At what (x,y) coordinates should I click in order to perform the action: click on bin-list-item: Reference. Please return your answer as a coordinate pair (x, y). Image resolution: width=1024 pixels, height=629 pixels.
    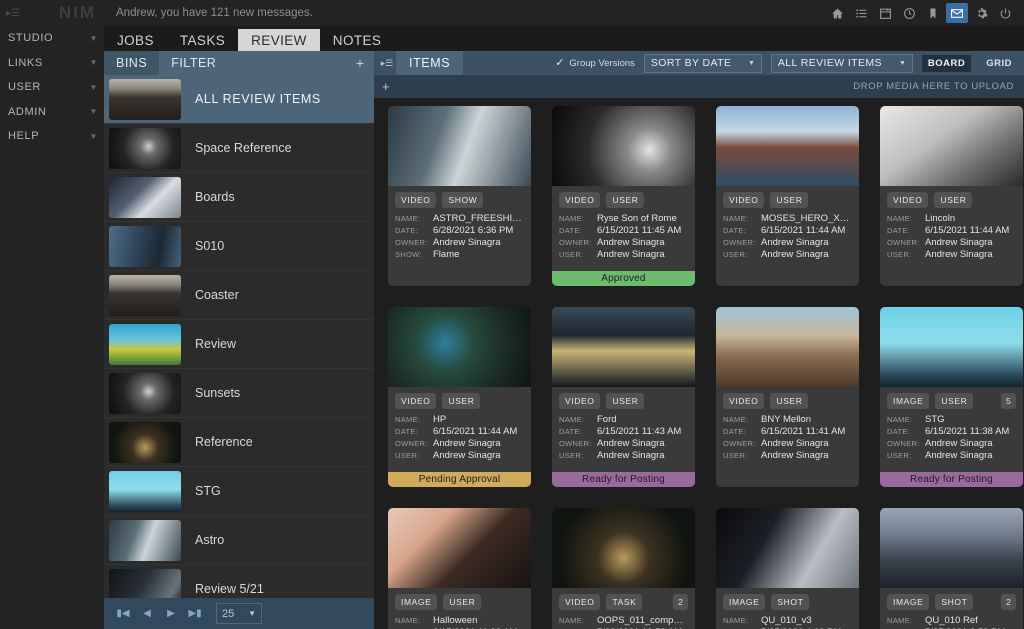
    Looking at the image, I should click on (239, 442).